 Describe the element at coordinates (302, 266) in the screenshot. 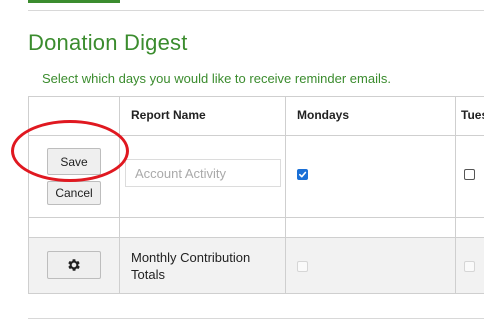

I see `row-mondays-checkbox` at that location.